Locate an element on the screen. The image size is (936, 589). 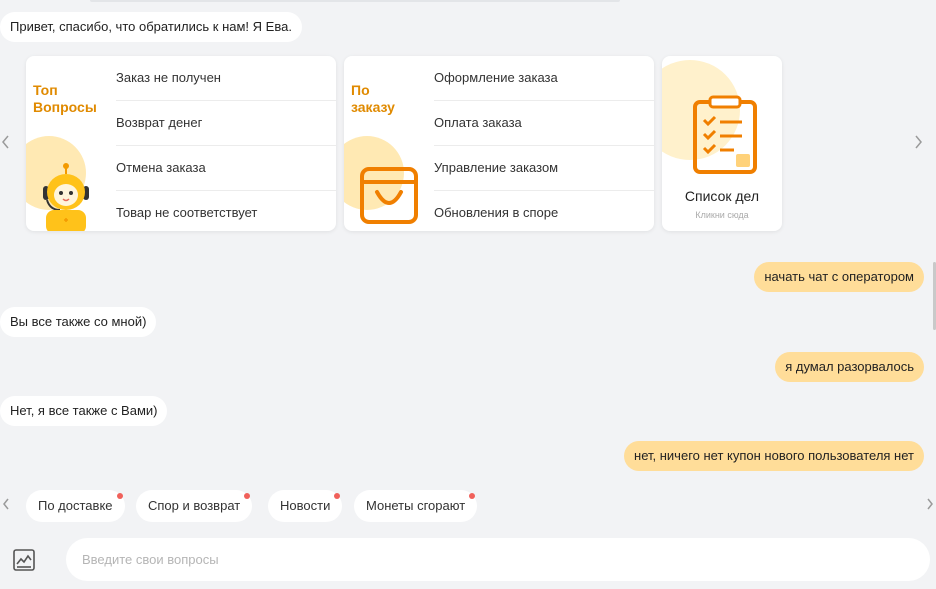
image-chart-icon is located at coordinates (24, 560).